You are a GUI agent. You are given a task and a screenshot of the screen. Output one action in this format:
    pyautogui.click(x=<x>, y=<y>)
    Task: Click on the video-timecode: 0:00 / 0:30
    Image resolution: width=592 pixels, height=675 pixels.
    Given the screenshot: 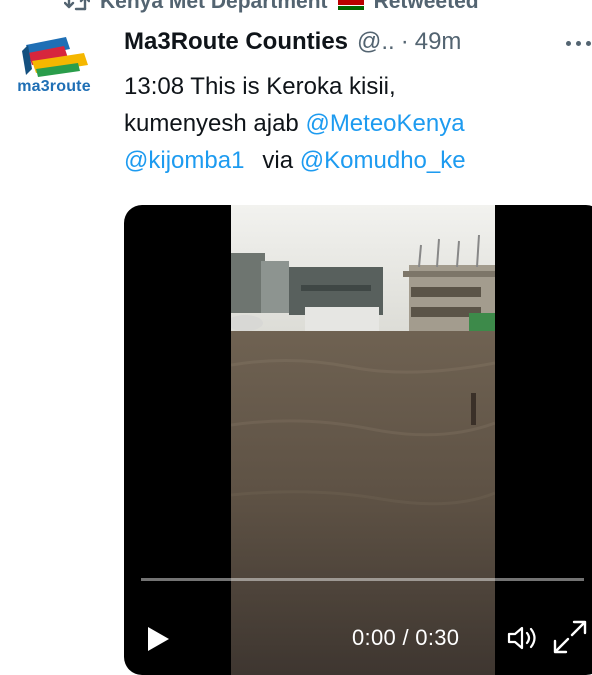 What is the action you would take?
    pyautogui.click(x=405, y=638)
    